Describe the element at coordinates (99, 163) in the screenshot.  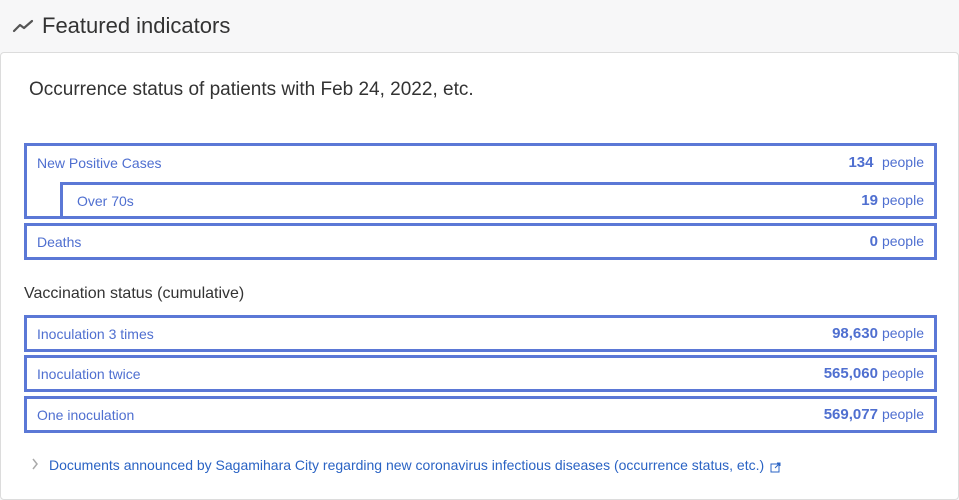
I see `new-positive-cases-label: New Positive Cases` at that location.